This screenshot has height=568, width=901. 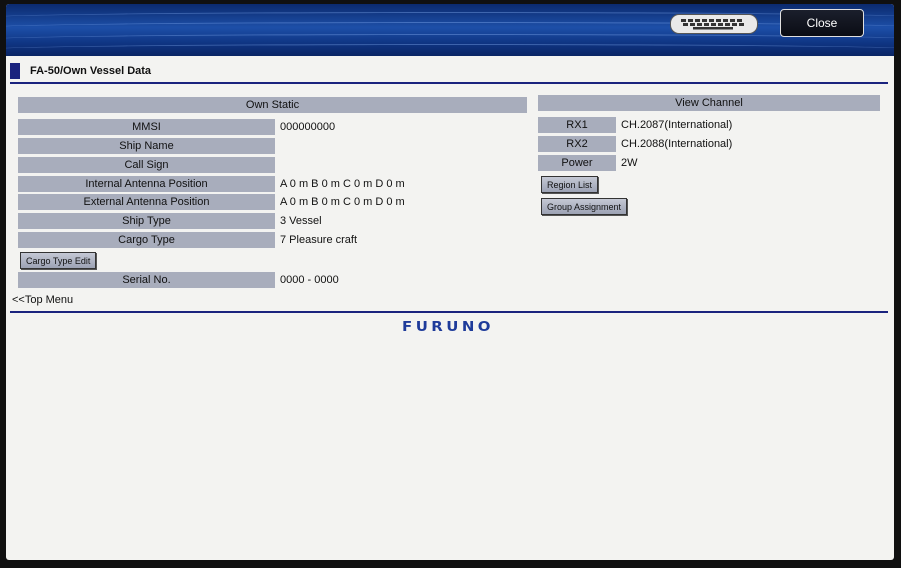 I want to click on rx2-value: CH.2088(International), so click(x=677, y=144).